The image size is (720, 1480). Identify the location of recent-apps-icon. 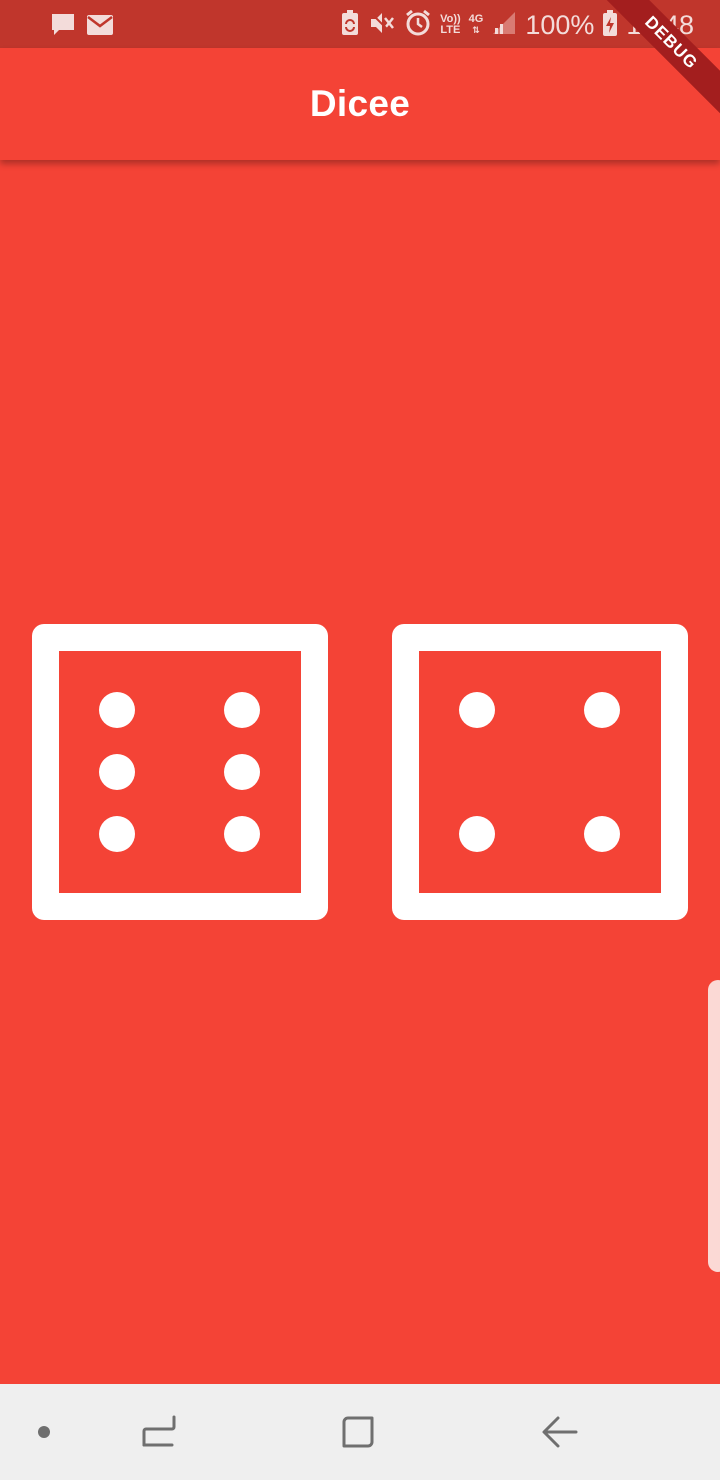
(159, 1431).